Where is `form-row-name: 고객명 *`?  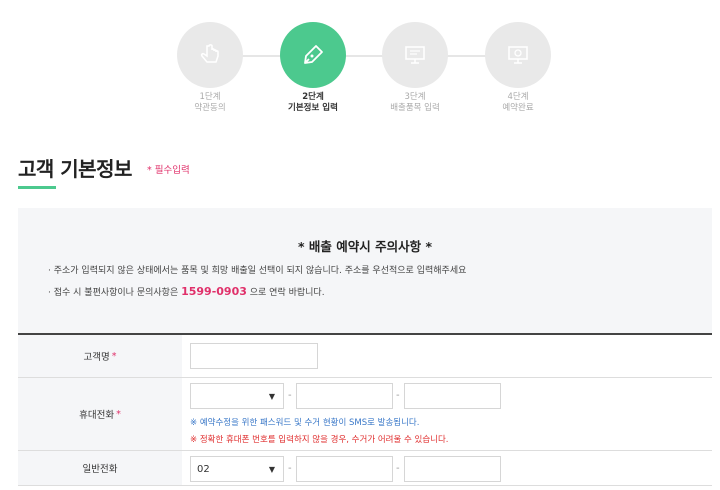 form-row-name: 고객명 * is located at coordinates (365, 356).